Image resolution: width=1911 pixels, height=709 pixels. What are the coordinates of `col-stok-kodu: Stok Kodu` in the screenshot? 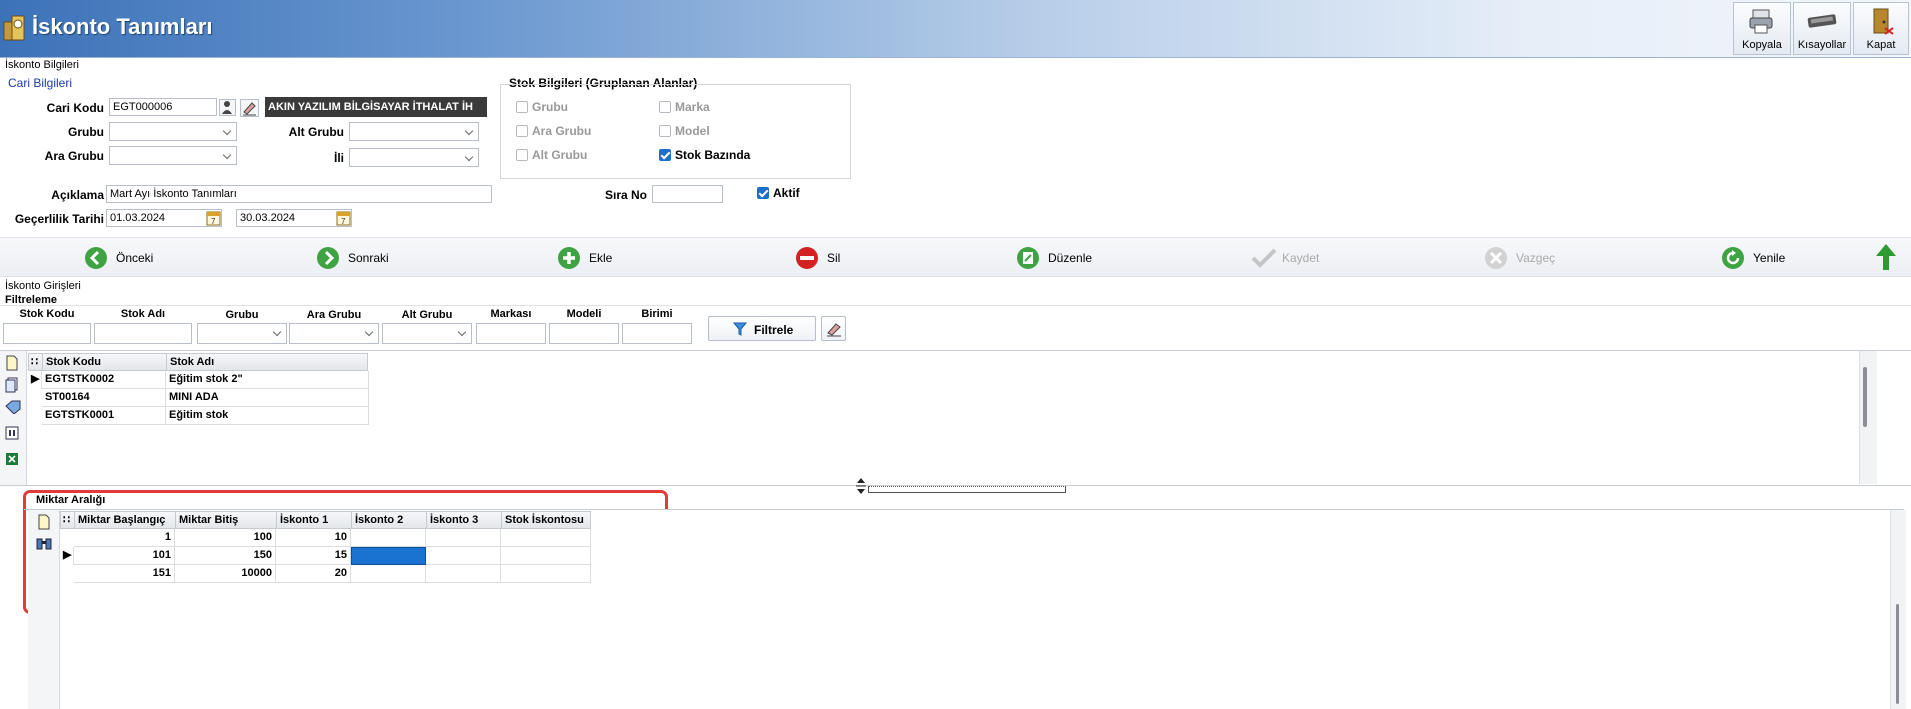 It's located at (105, 362).